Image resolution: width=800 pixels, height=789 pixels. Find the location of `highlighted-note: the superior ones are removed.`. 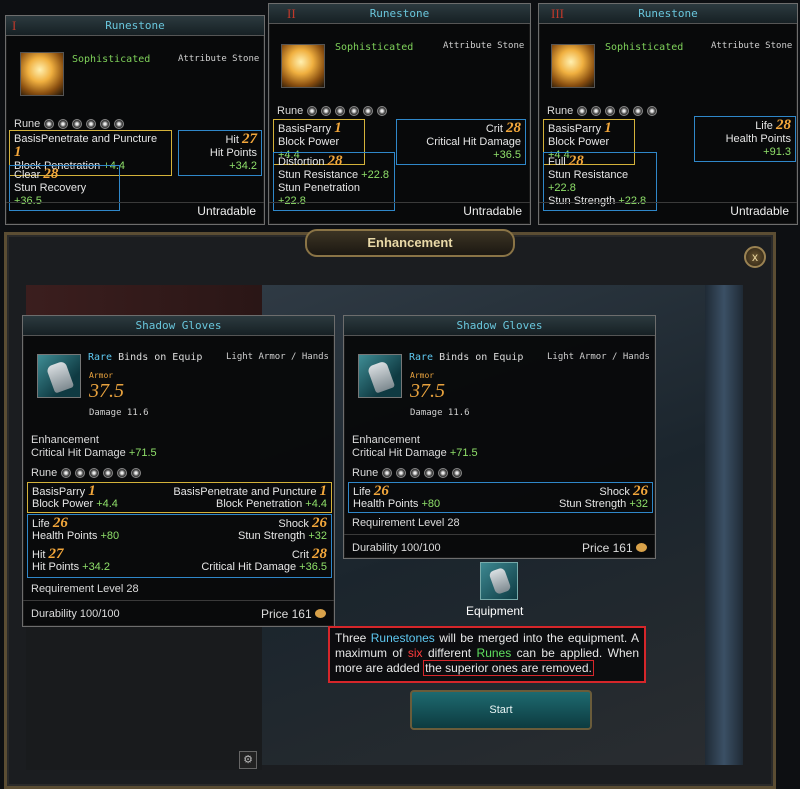

highlighted-note: the superior ones are removed. is located at coordinates (508, 668).